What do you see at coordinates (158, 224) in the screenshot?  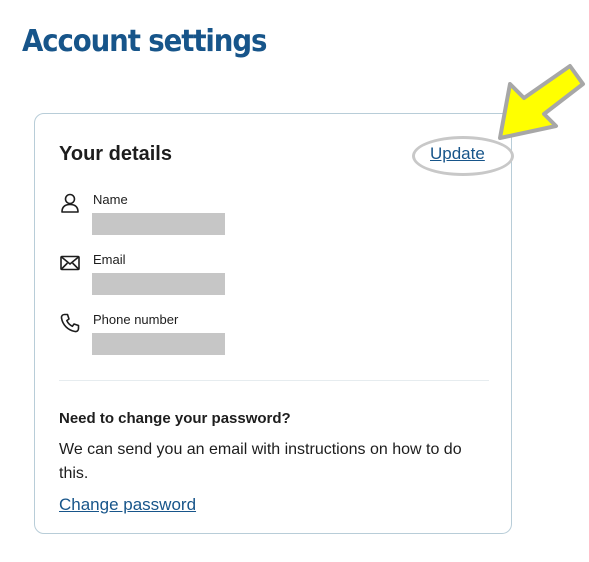 I see `name-value-redacted` at bounding box center [158, 224].